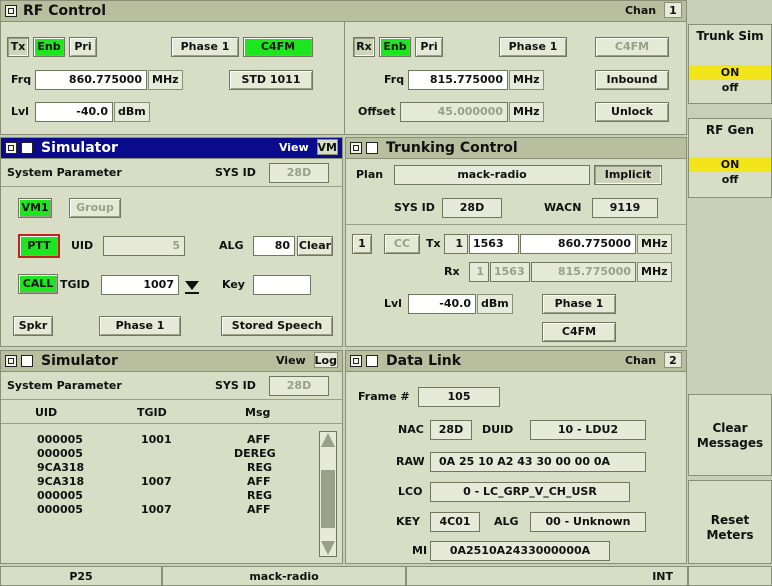  I want to click on channel-number-button: 1, so click(362, 244).